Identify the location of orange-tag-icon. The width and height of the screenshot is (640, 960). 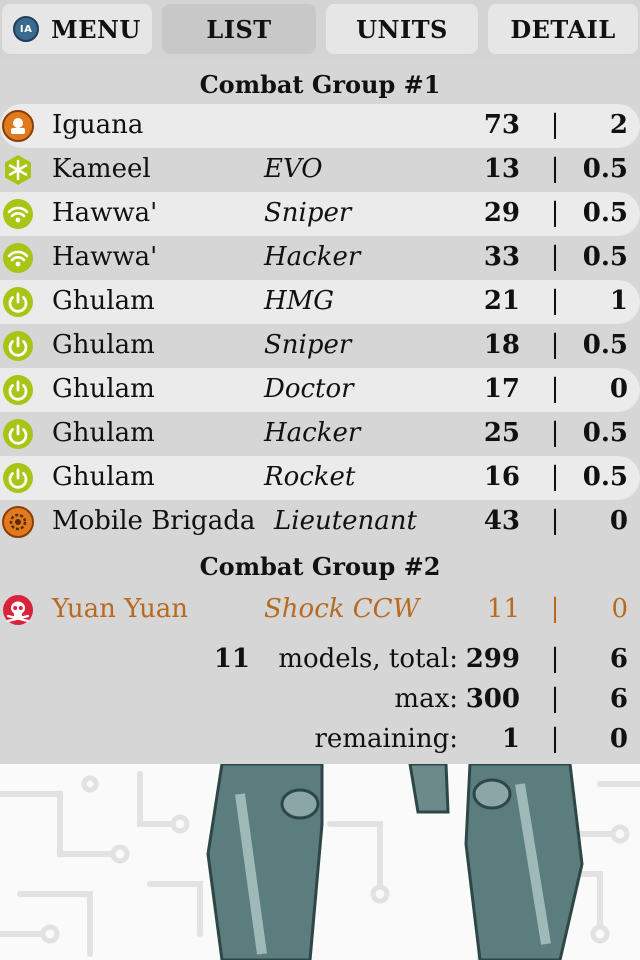
(18, 126).